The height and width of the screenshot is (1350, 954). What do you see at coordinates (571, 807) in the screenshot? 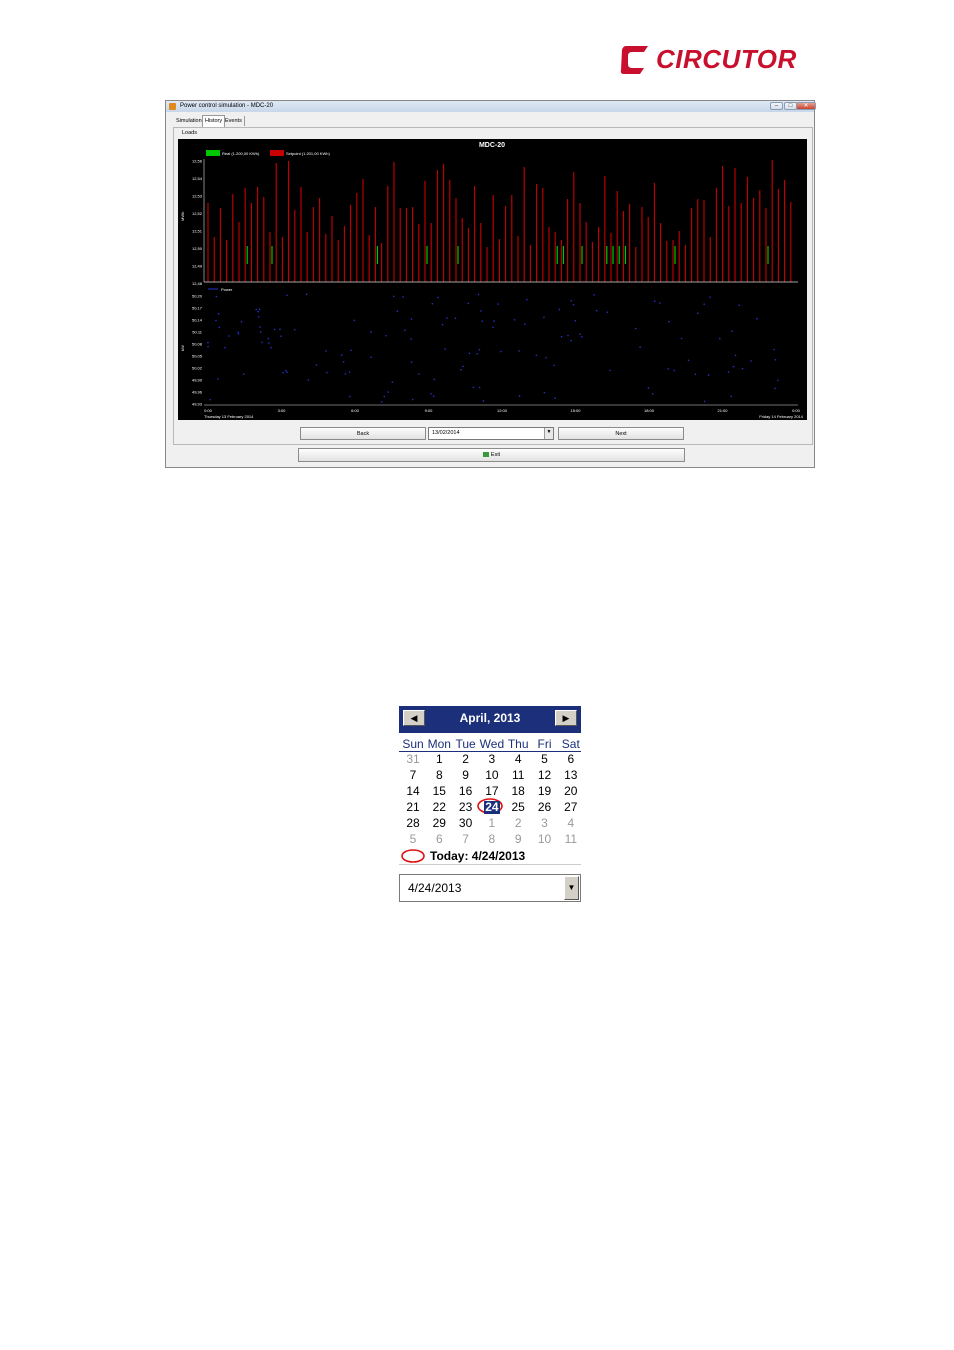
I see `calendar-day: 27` at bounding box center [571, 807].